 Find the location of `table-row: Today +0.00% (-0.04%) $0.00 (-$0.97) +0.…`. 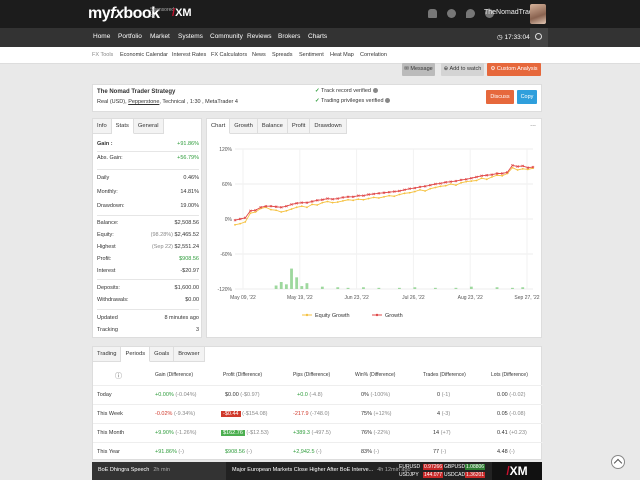

table-row: Today +0.00% (-0.04%) $0.00 (-$0.97) +0.… is located at coordinates (318, 394).